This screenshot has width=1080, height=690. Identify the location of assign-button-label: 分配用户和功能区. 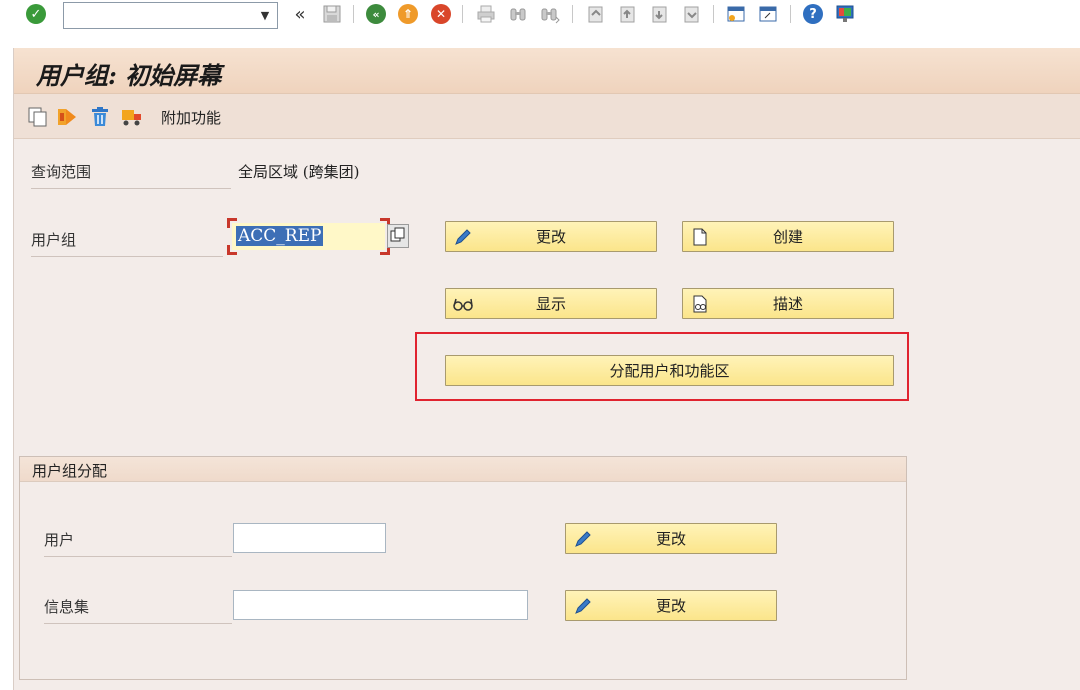
(669, 371).